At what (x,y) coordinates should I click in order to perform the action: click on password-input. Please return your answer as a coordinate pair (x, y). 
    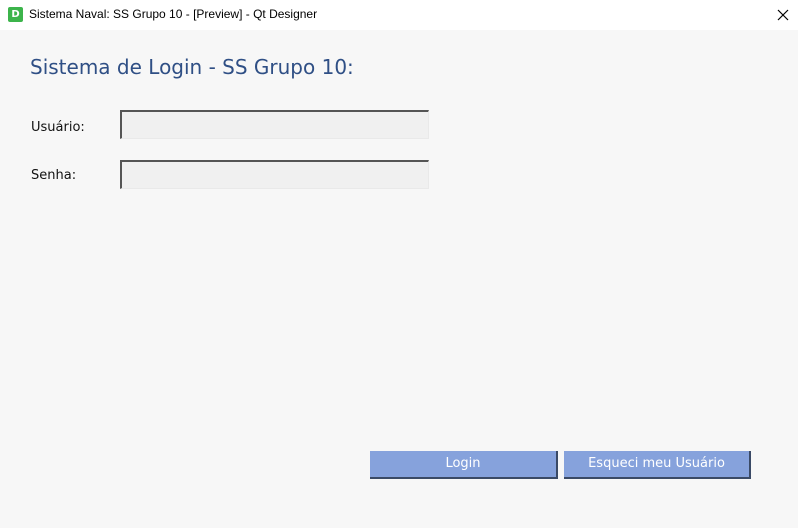
    Looking at the image, I should click on (274, 174).